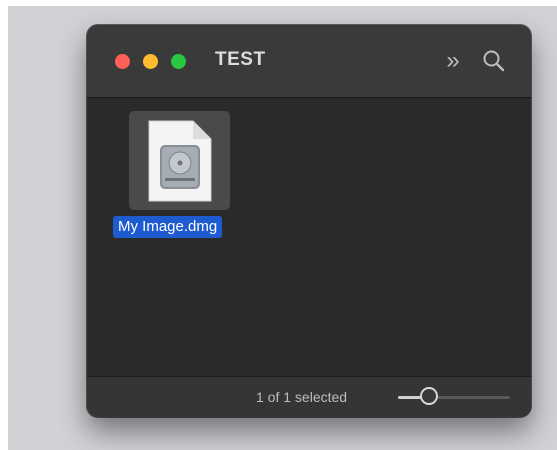 This screenshot has width=557, height=450. I want to click on minimize-button, so click(150, 61).